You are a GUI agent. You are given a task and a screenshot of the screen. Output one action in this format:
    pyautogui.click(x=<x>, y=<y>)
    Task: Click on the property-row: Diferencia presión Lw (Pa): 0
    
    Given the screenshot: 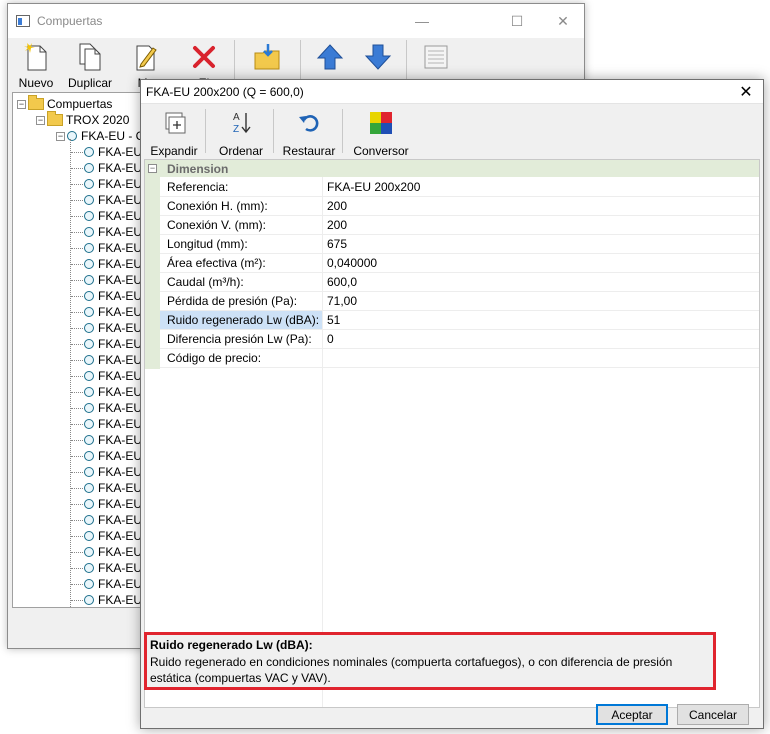 What is the action you would take?
    pyautogui.click(x=459, y=339)
    